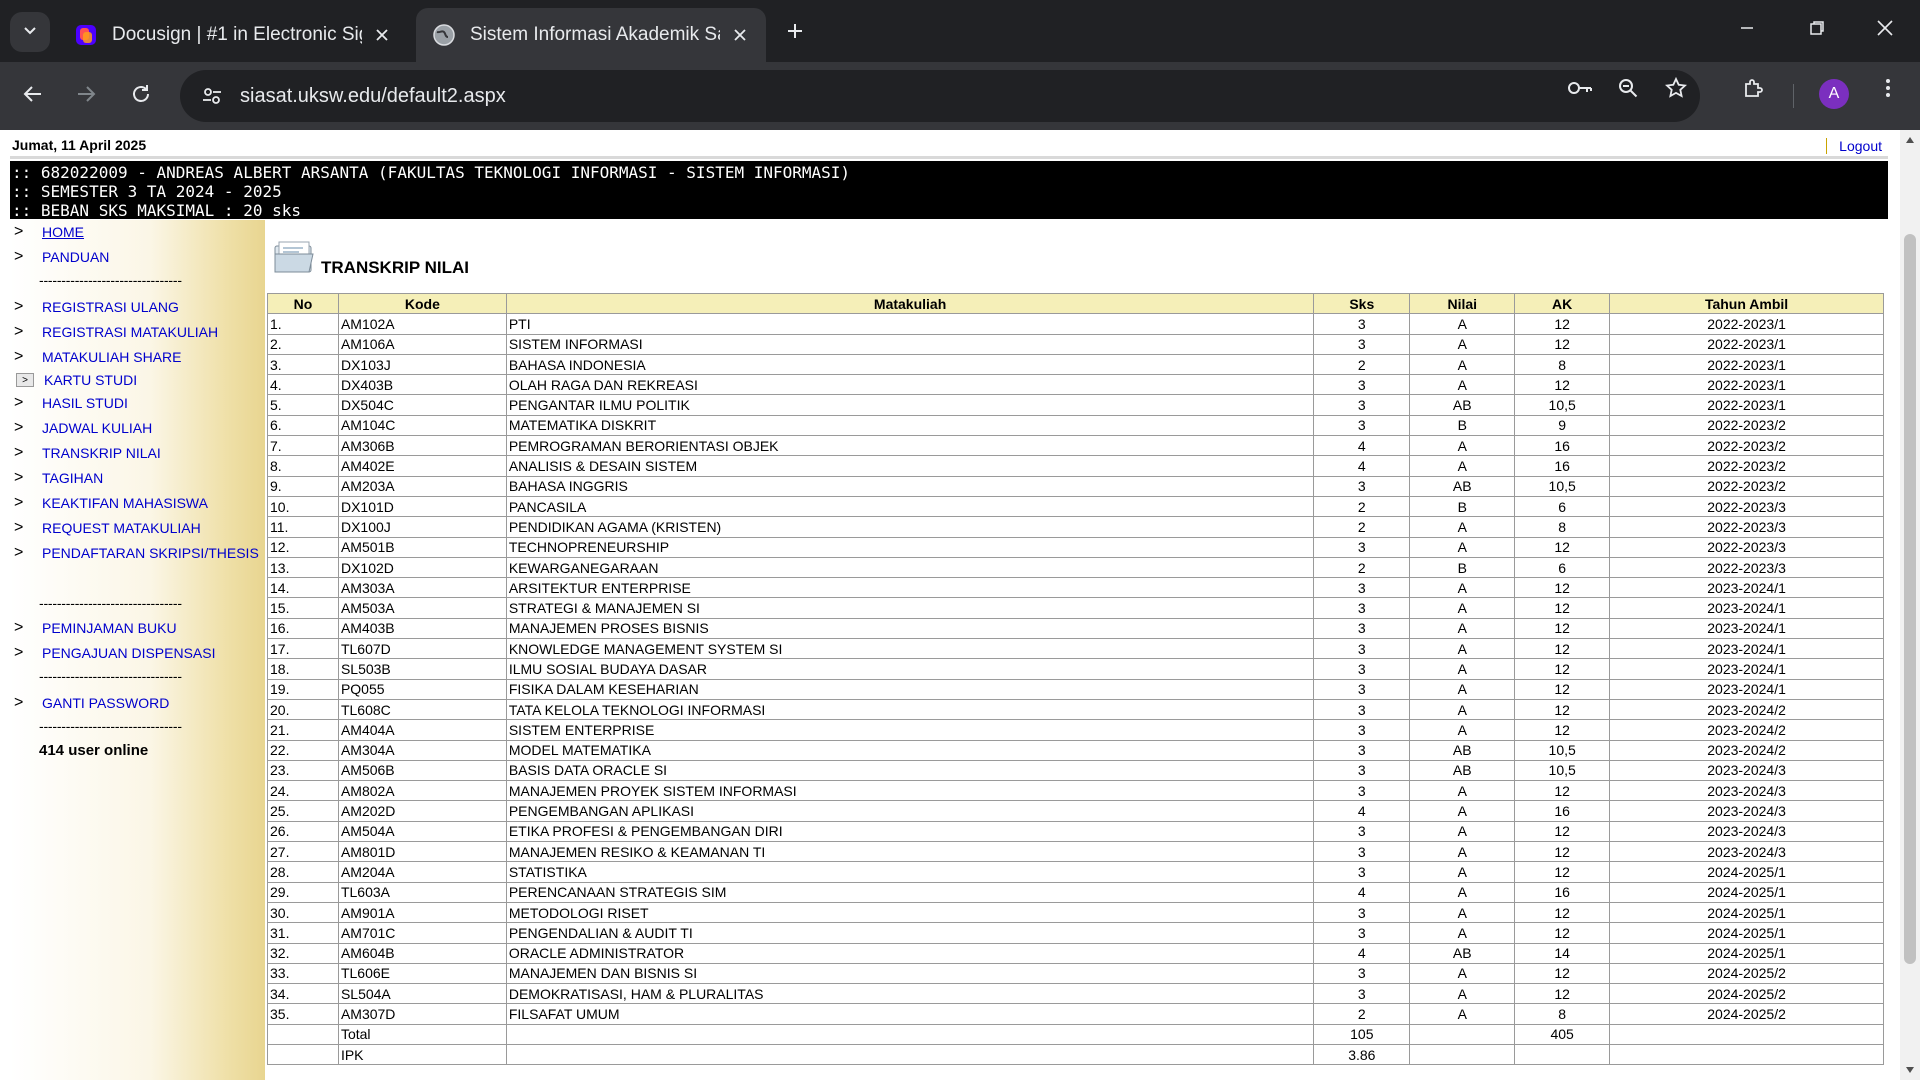  What do you see at coordinates (212, 96) in the screenshot?
I see `site-settings-icon` at bounding box center [212, 96].